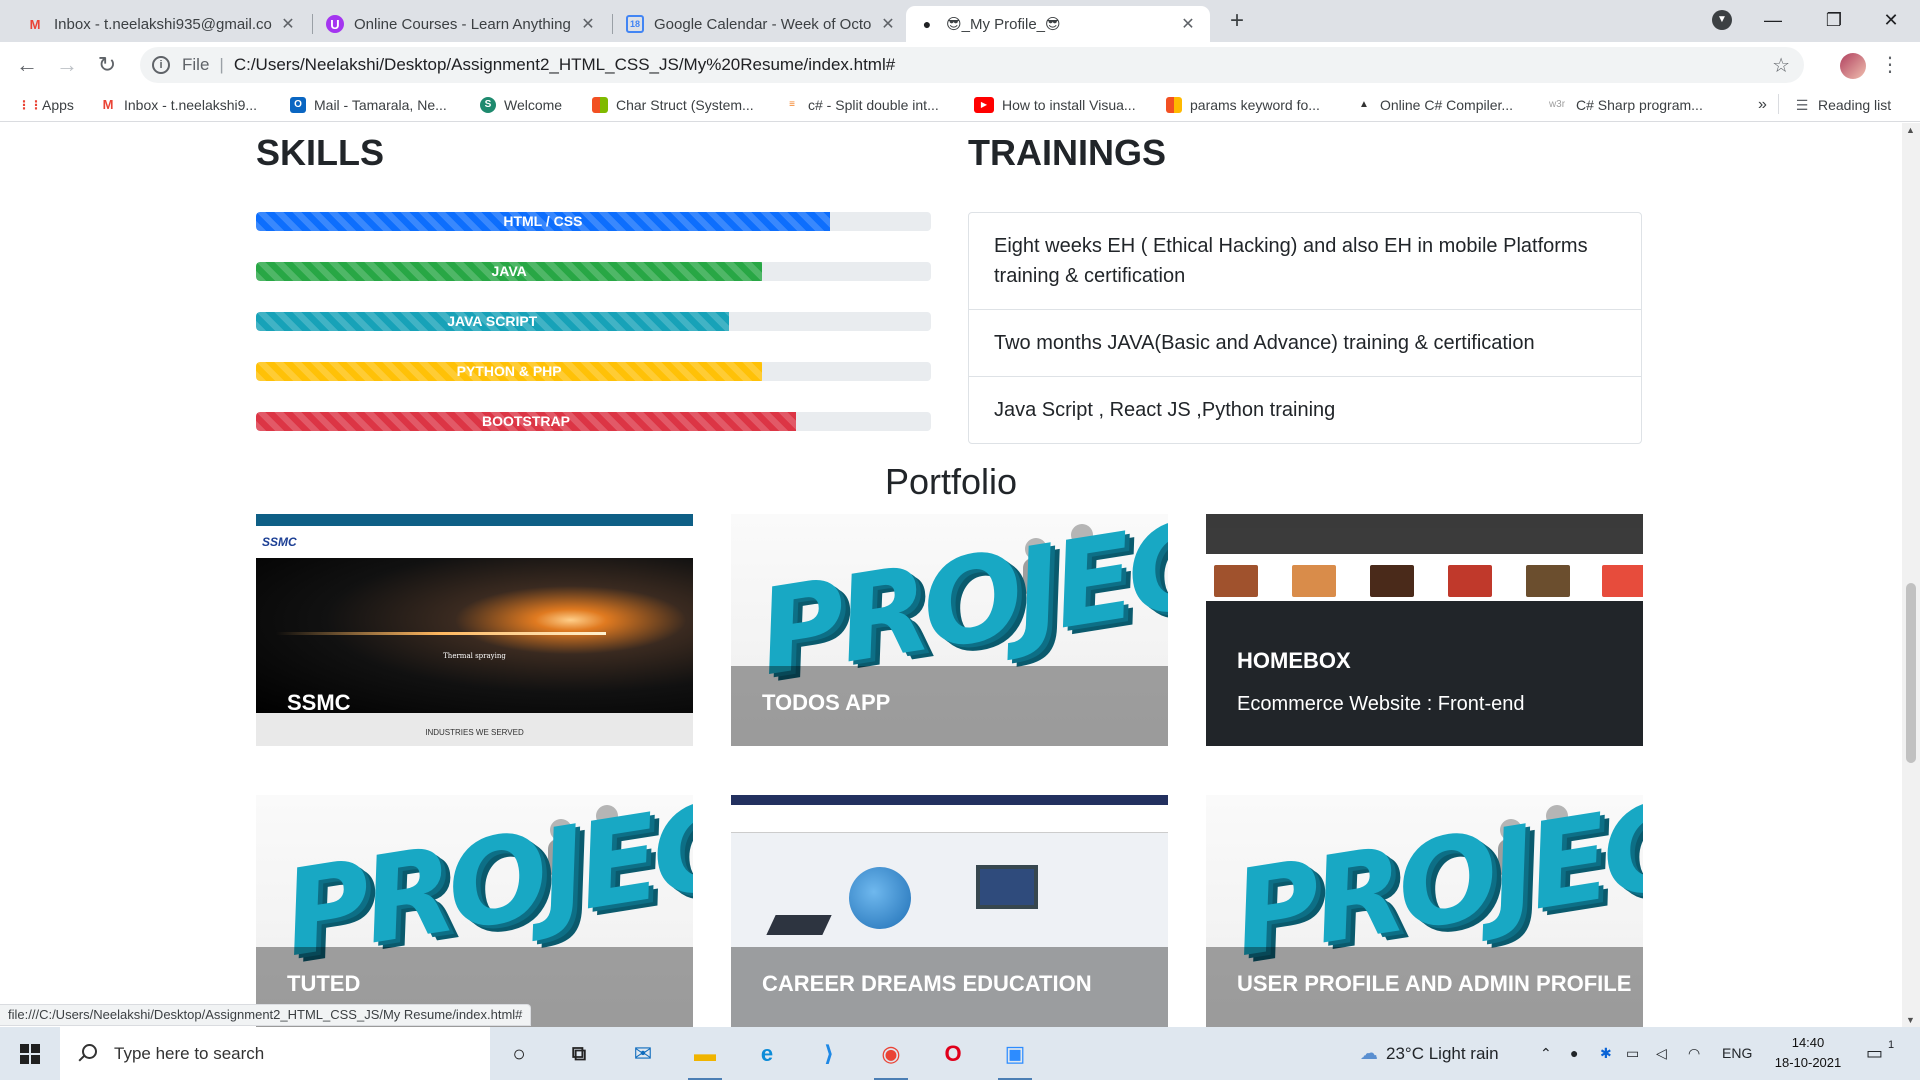  What do you see at coordinates (1165, 410) in the screenshot?
I see `training-item: Java Script , React JS ,Python training` at bounding box center [1165, 410].